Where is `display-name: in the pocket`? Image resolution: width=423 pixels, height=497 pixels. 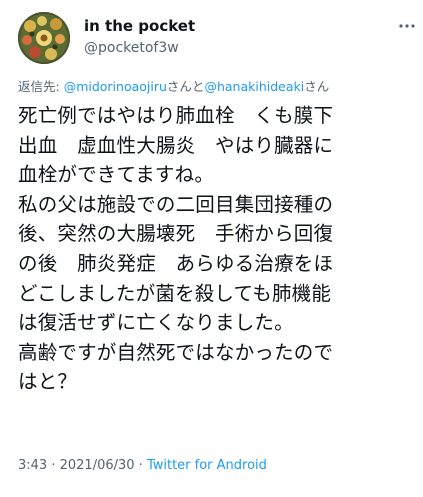 display-name: in the pocket is located at coordinates (139, 26).